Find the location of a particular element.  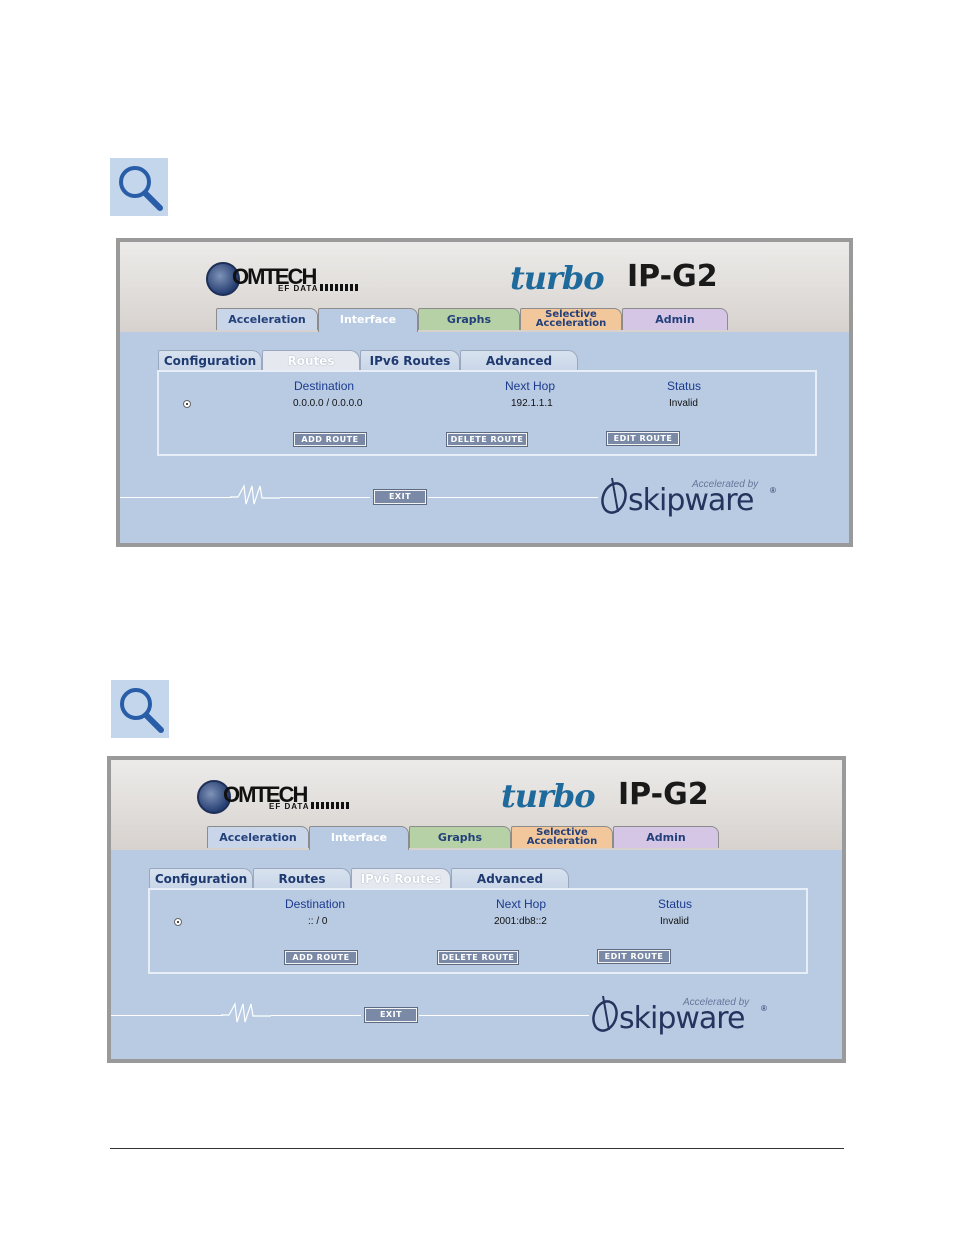

cell-destination: :: / 0 is located at coordinates (318, 921).